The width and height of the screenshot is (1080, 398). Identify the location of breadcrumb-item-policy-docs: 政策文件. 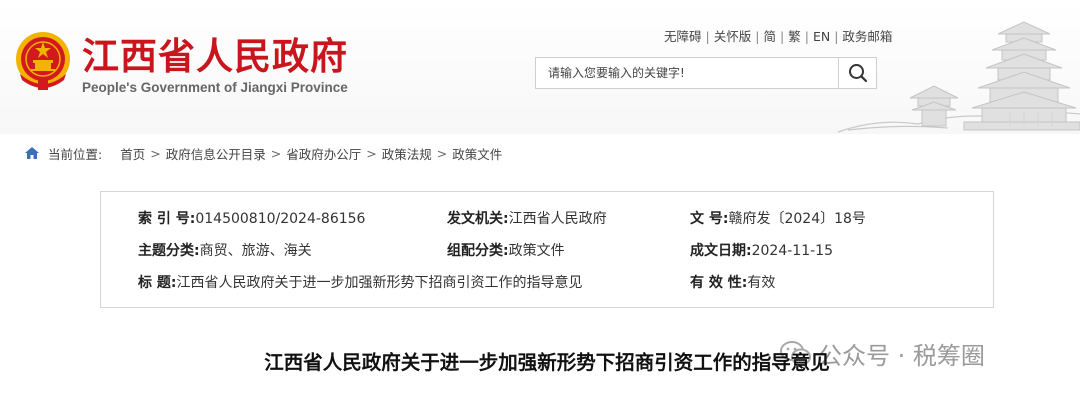
(477, 153).